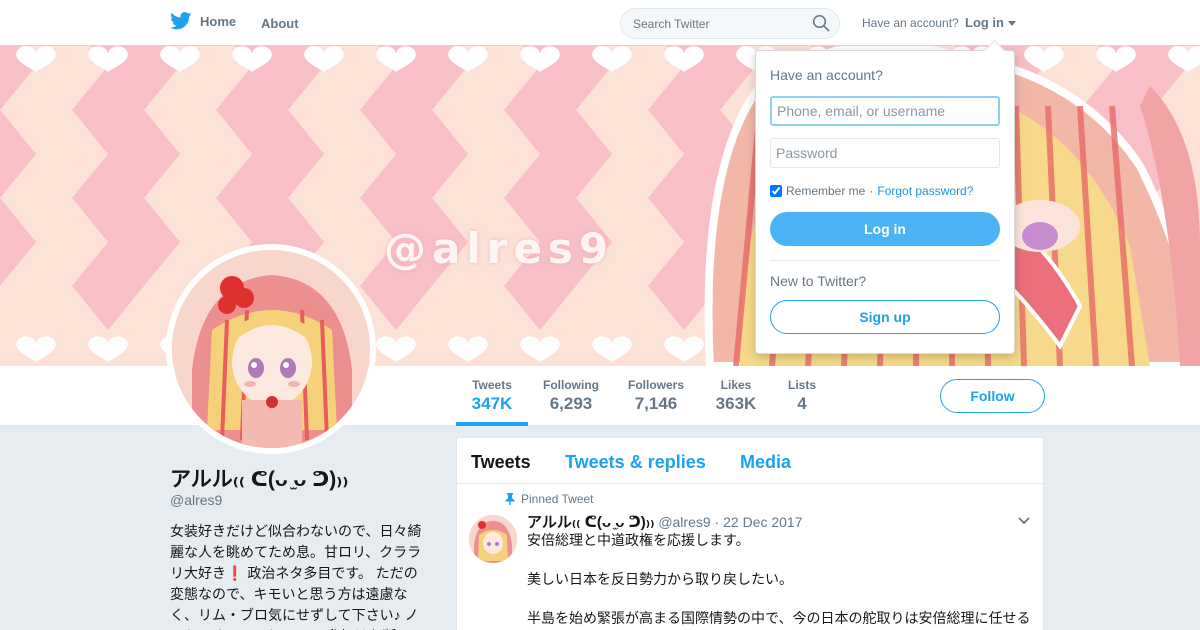 This screenshot has width=1200, height=630. I want to click on stat-label: Following, so click(571, 385).